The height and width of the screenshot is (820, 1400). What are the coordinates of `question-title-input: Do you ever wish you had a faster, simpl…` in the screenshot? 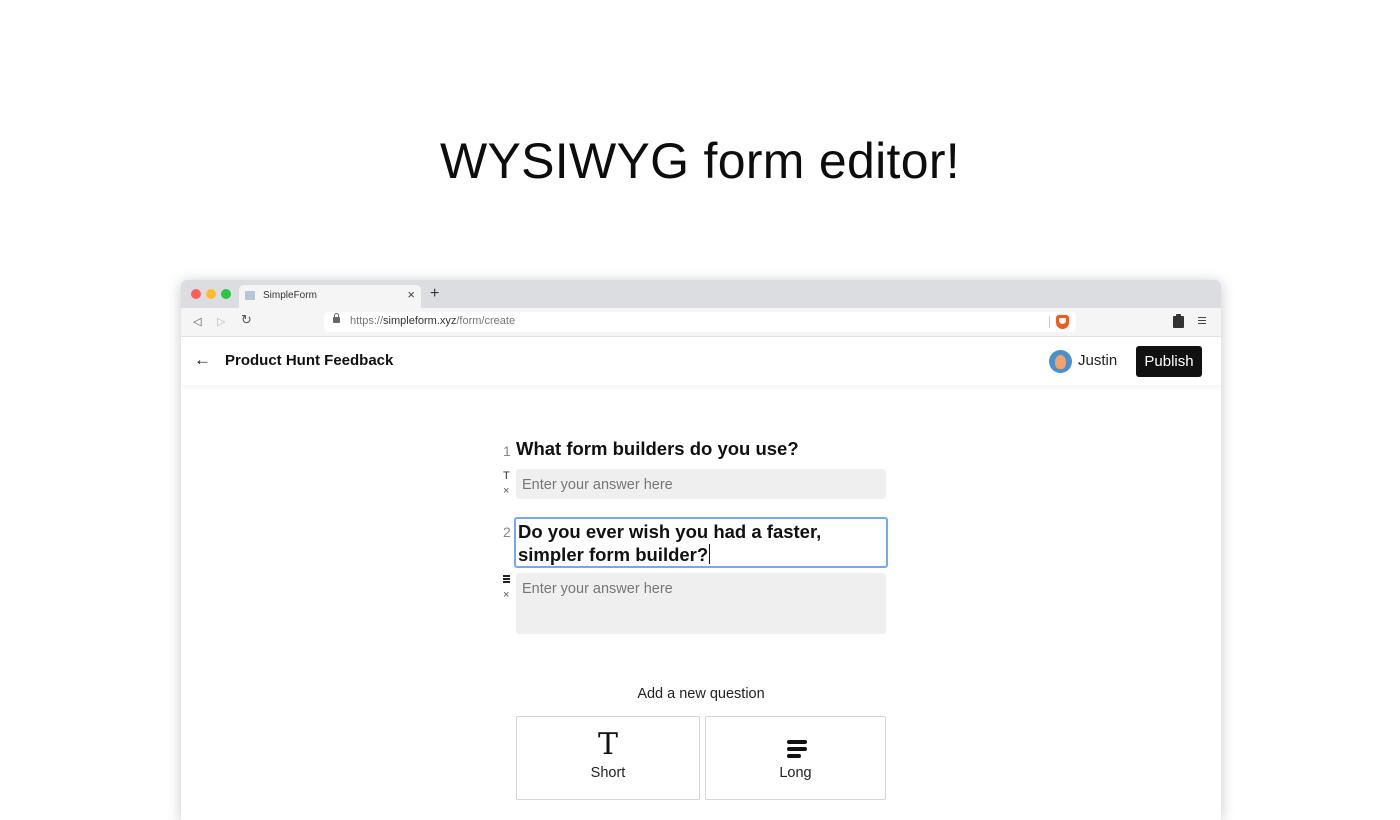 It's located at (701, 542).